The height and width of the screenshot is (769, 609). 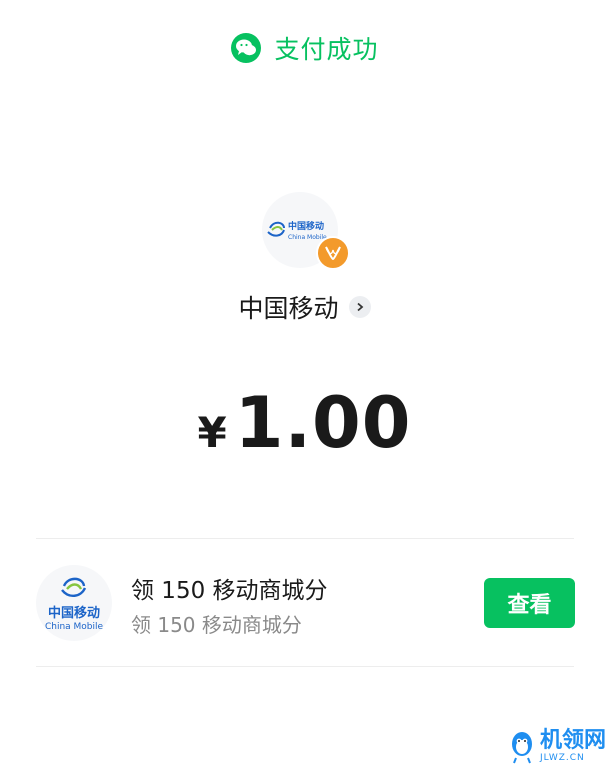 I want to click on view-button: 查看, so click(x=529, y=603).